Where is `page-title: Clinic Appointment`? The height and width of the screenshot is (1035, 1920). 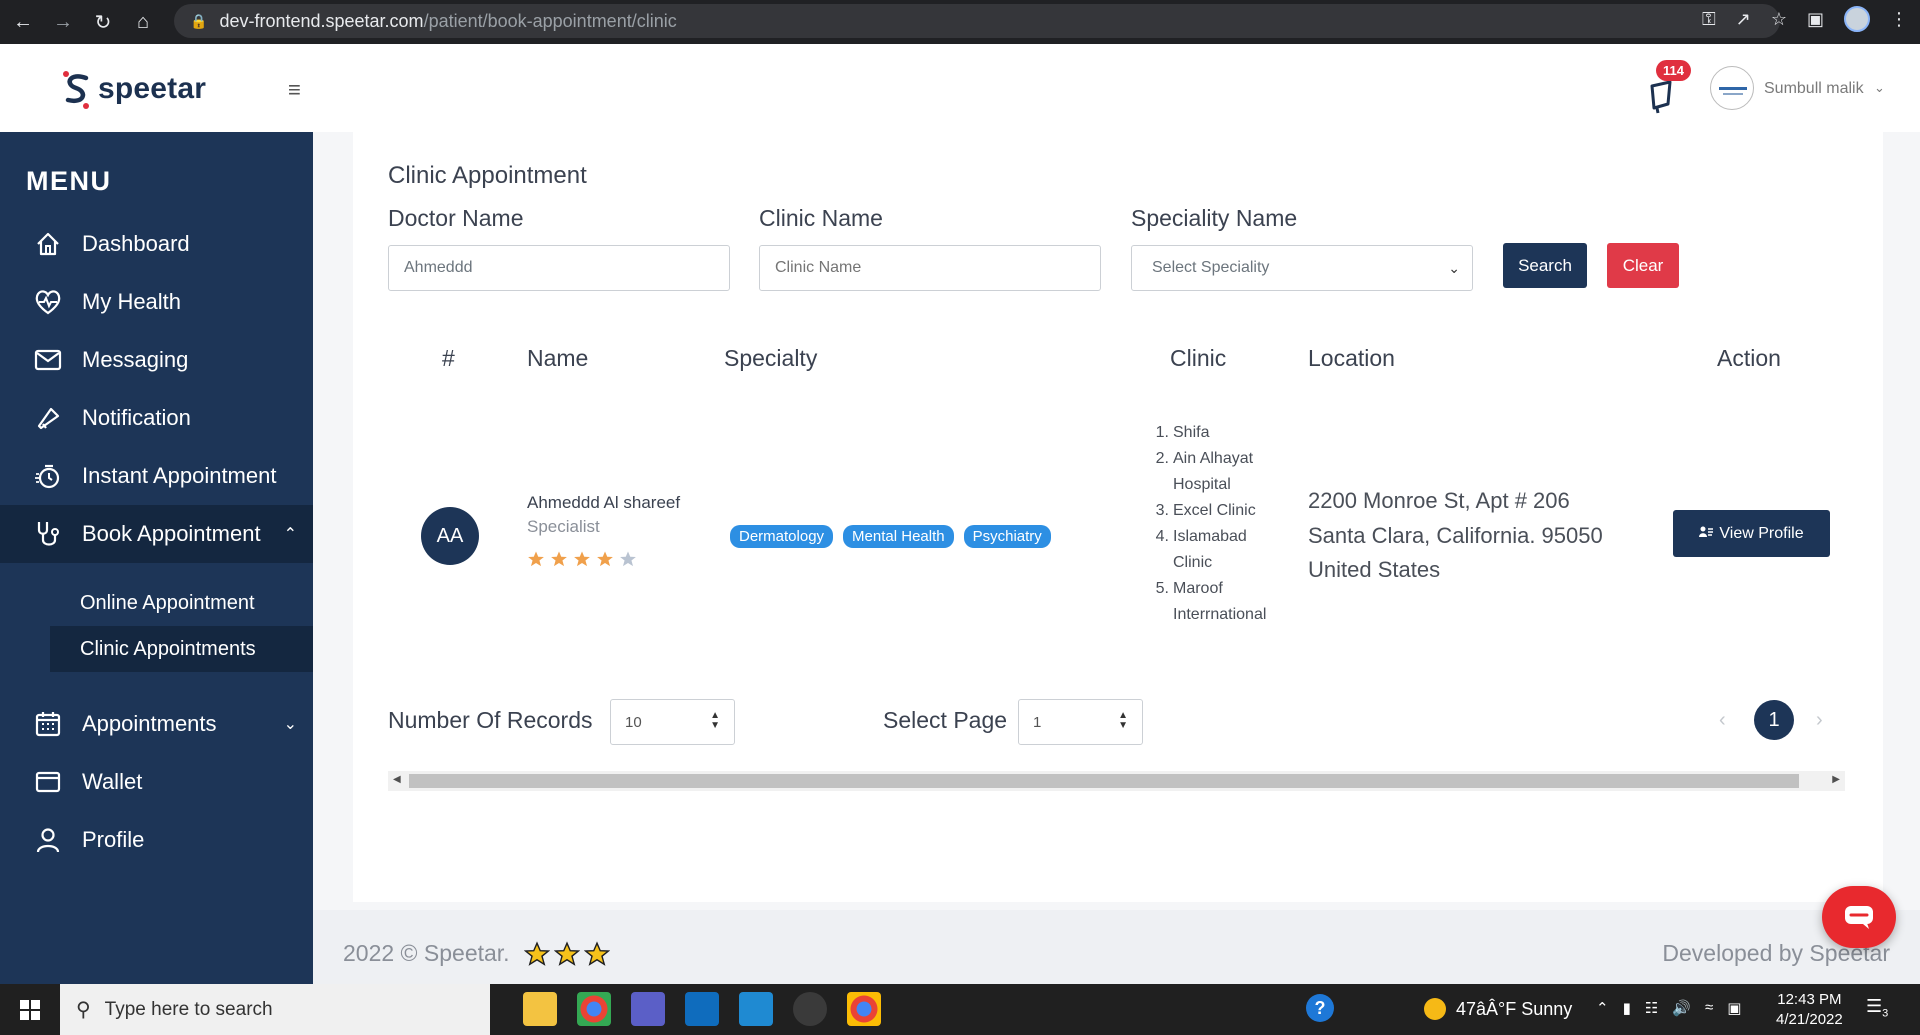 page-title: Clinic Appointment is located at coordinates (487, 175).